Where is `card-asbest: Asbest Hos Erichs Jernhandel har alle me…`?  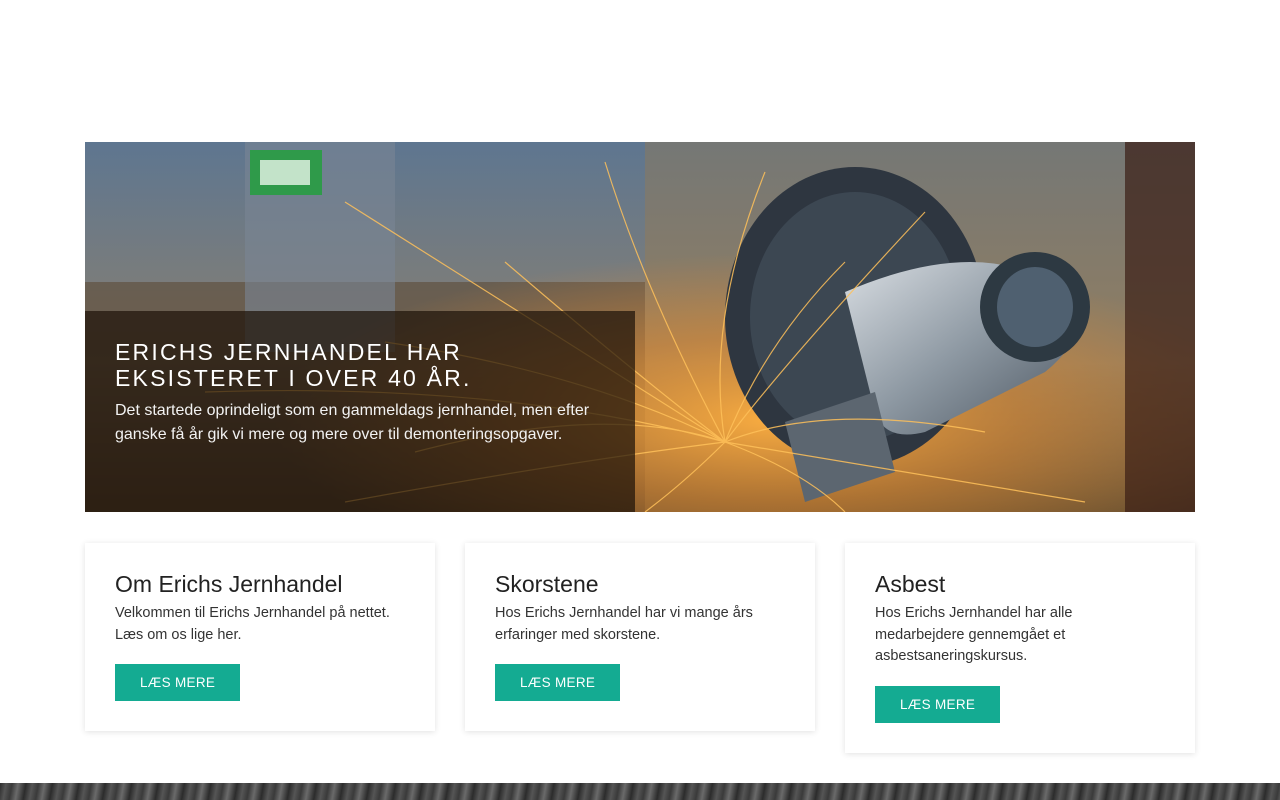 card-asbest: Asbest Hos Erichs Jernhandel har alle me… is located at coordinates (1020, 648).